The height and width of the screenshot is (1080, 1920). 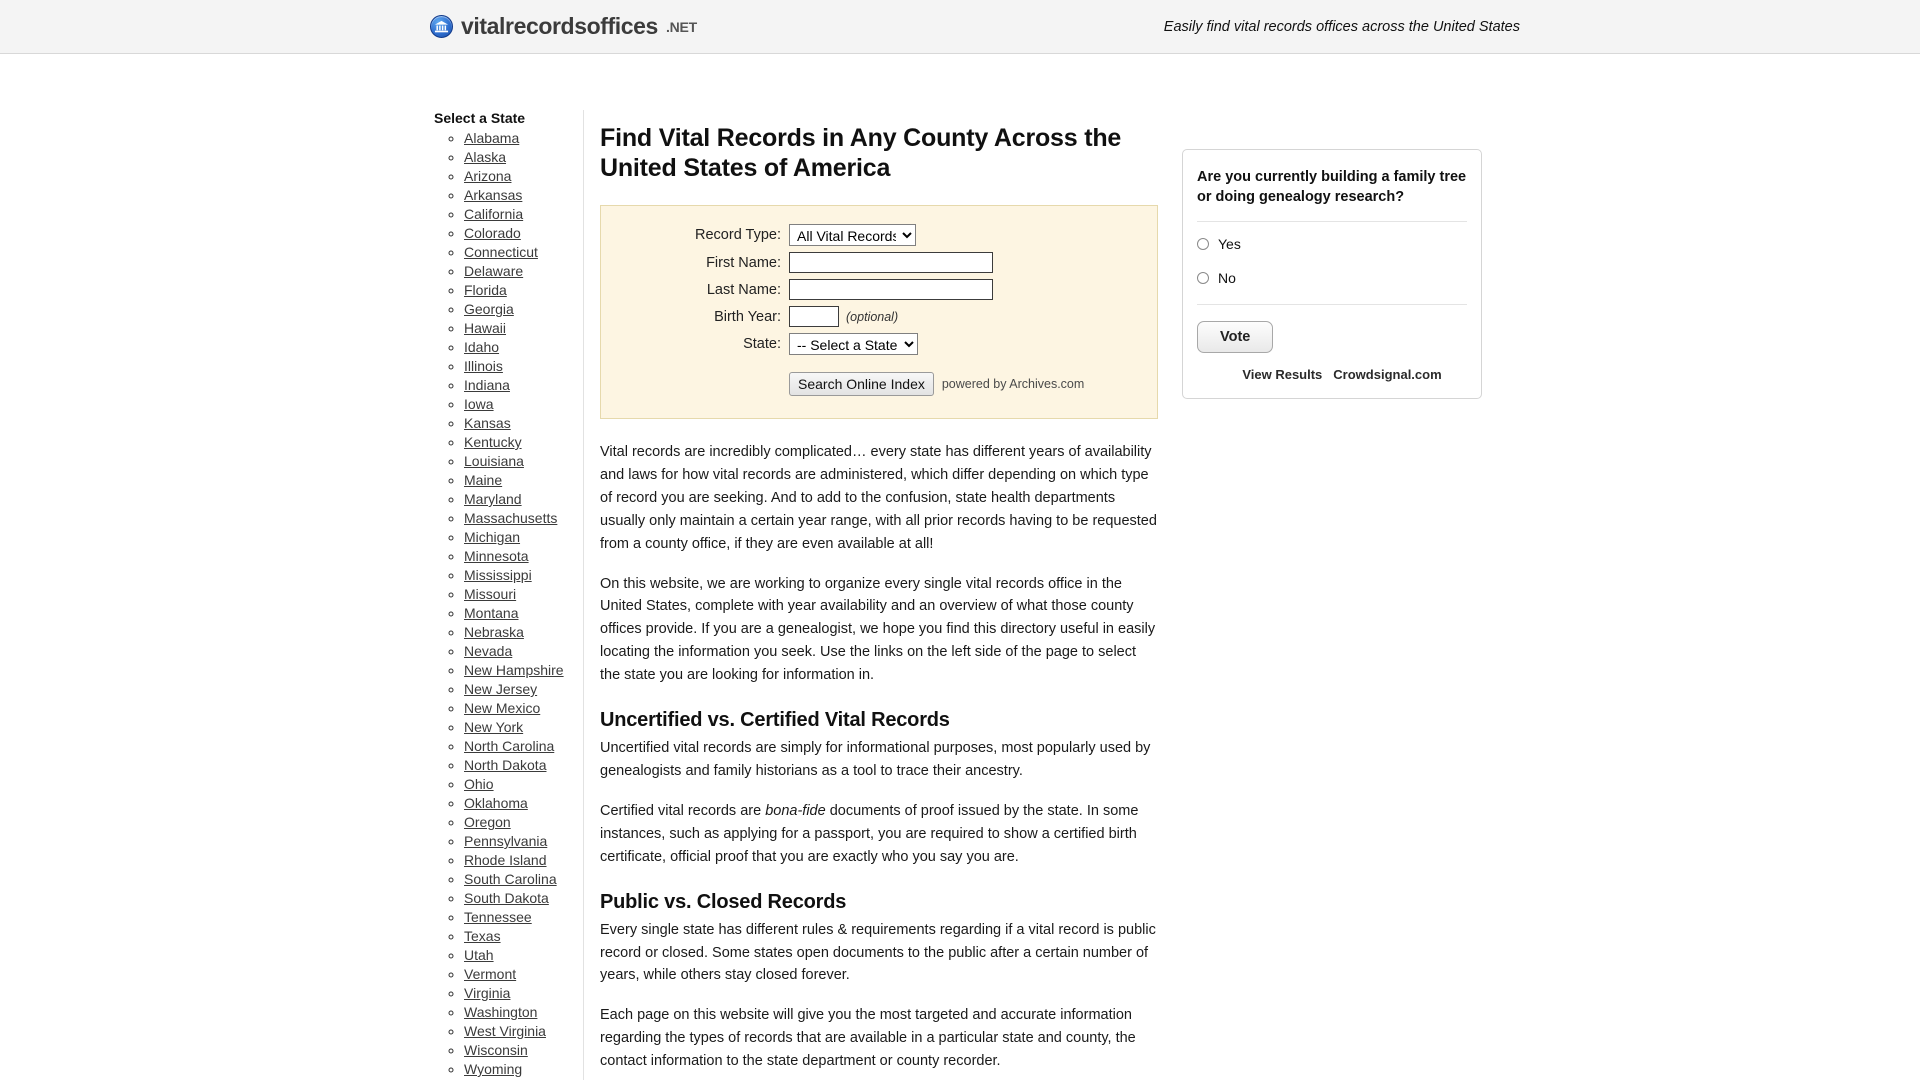 What do you see at coordinates (493, 442) in the screenshot?
I see `sidebar-item-kentucky: Kentucky` at bounding box center [493, 442].